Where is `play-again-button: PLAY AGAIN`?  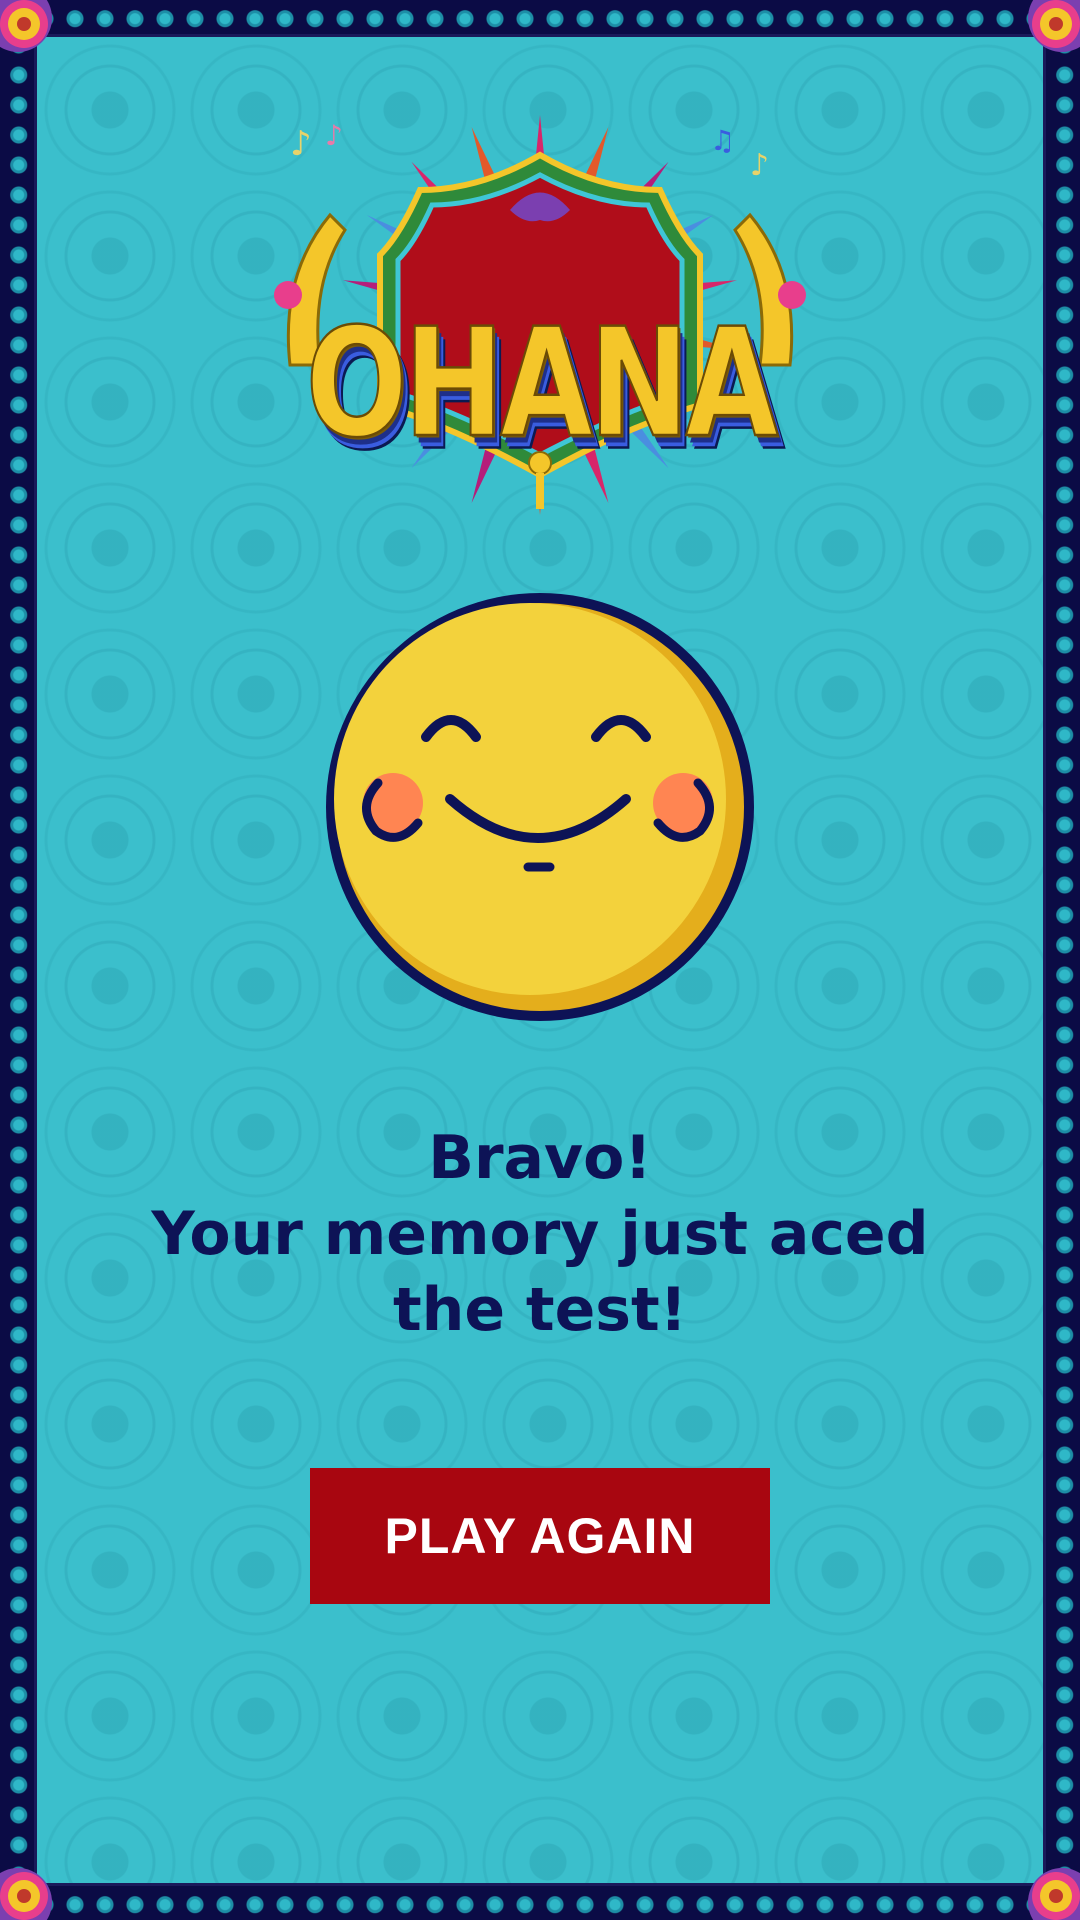
play-again-button: PLAY AGAIN is located at coordinates (540, 1536).